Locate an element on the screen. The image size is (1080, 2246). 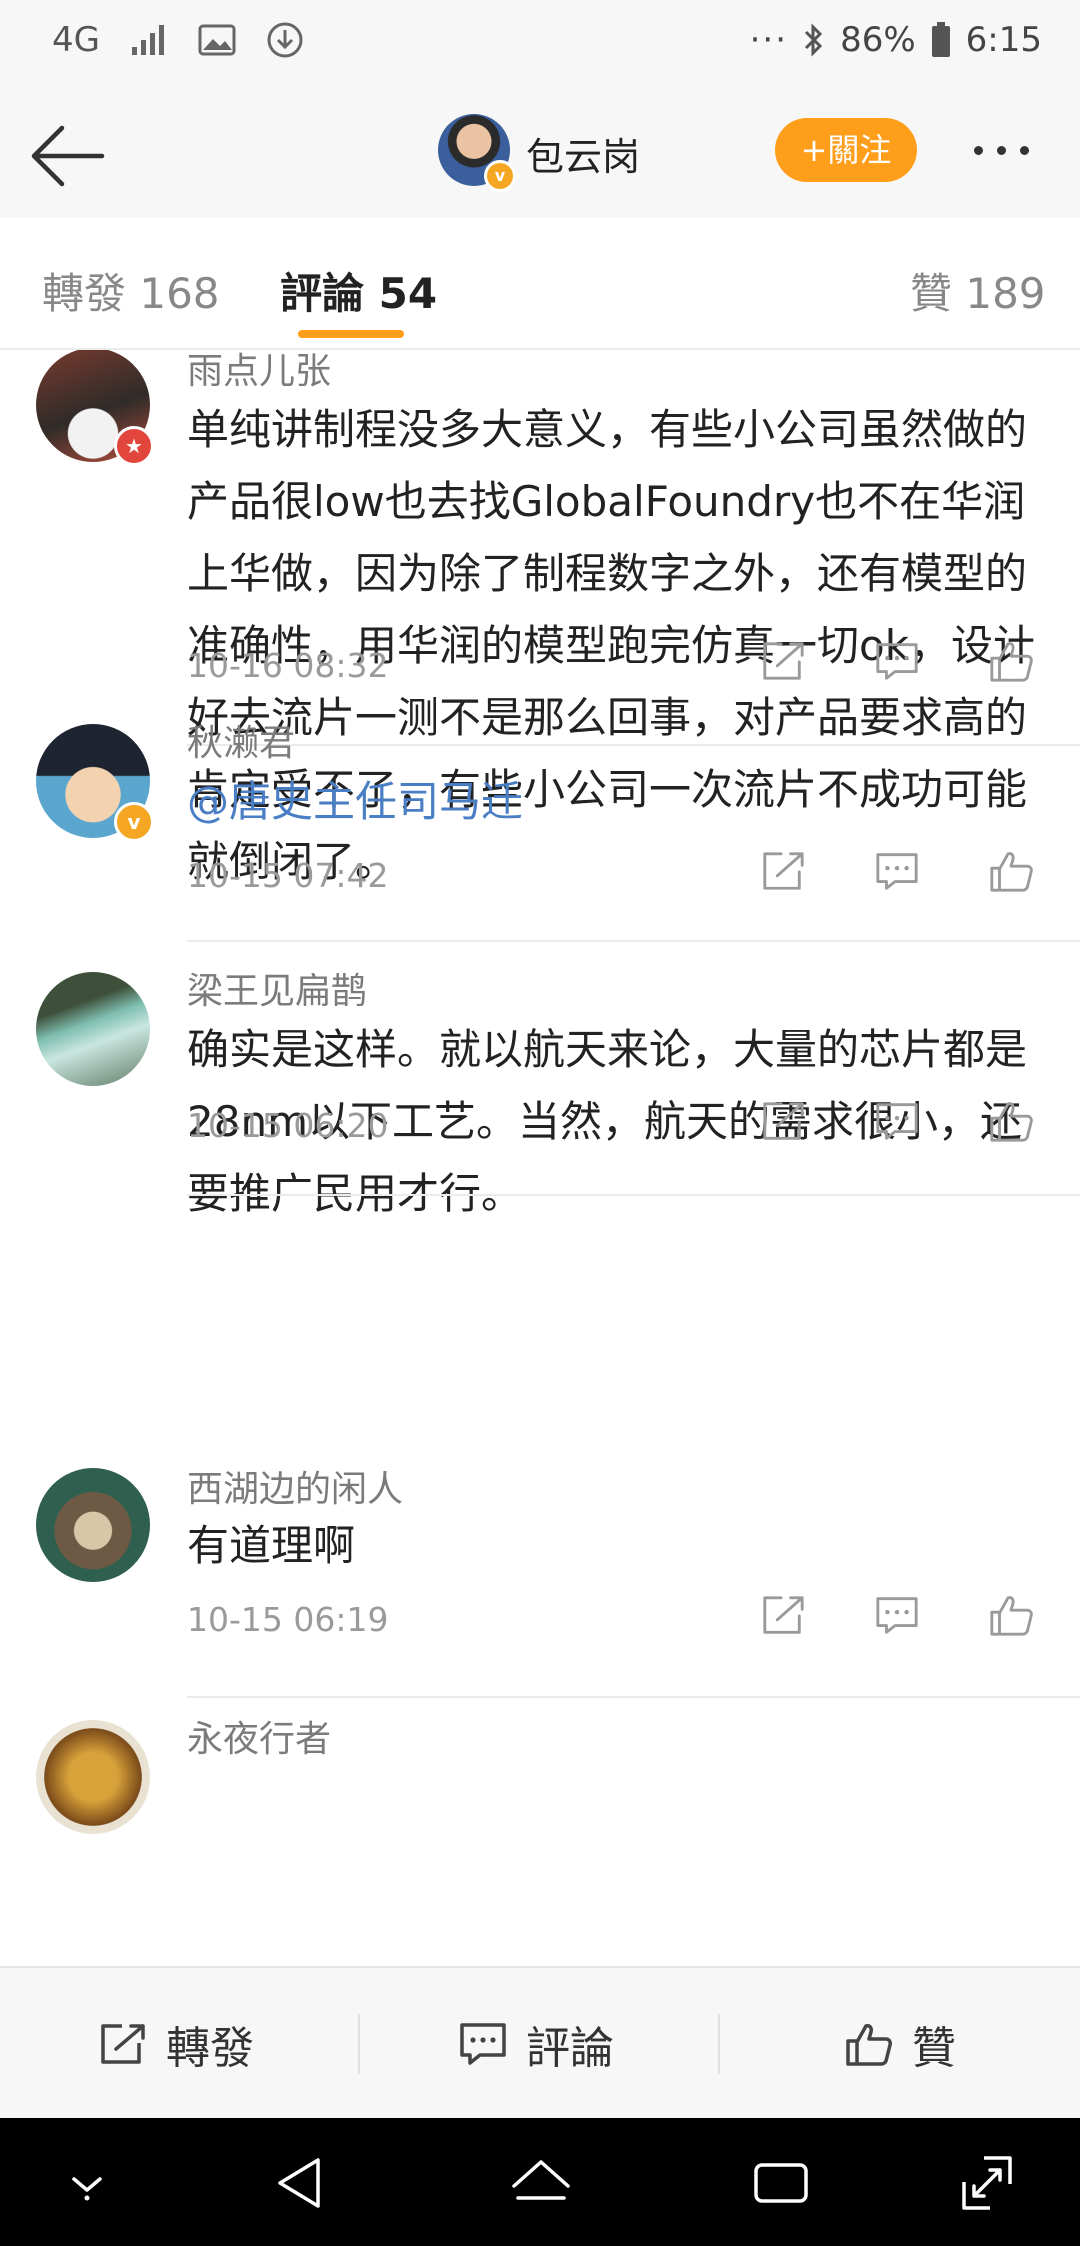
comment-time: 10-16 08:32 is located at coordinates (288, 665).